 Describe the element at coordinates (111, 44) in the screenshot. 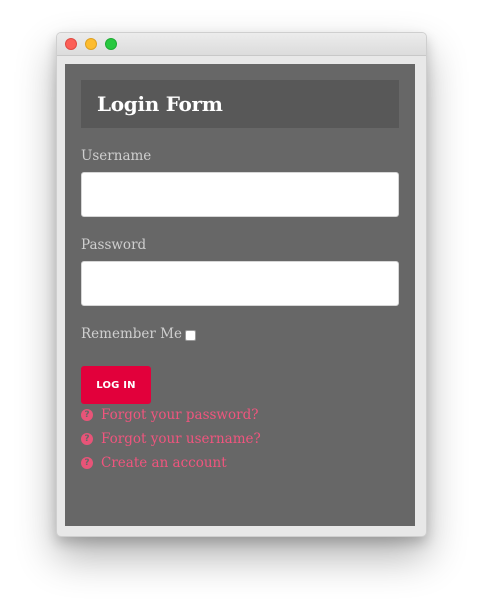

I see `maximize-window-button` at that location.